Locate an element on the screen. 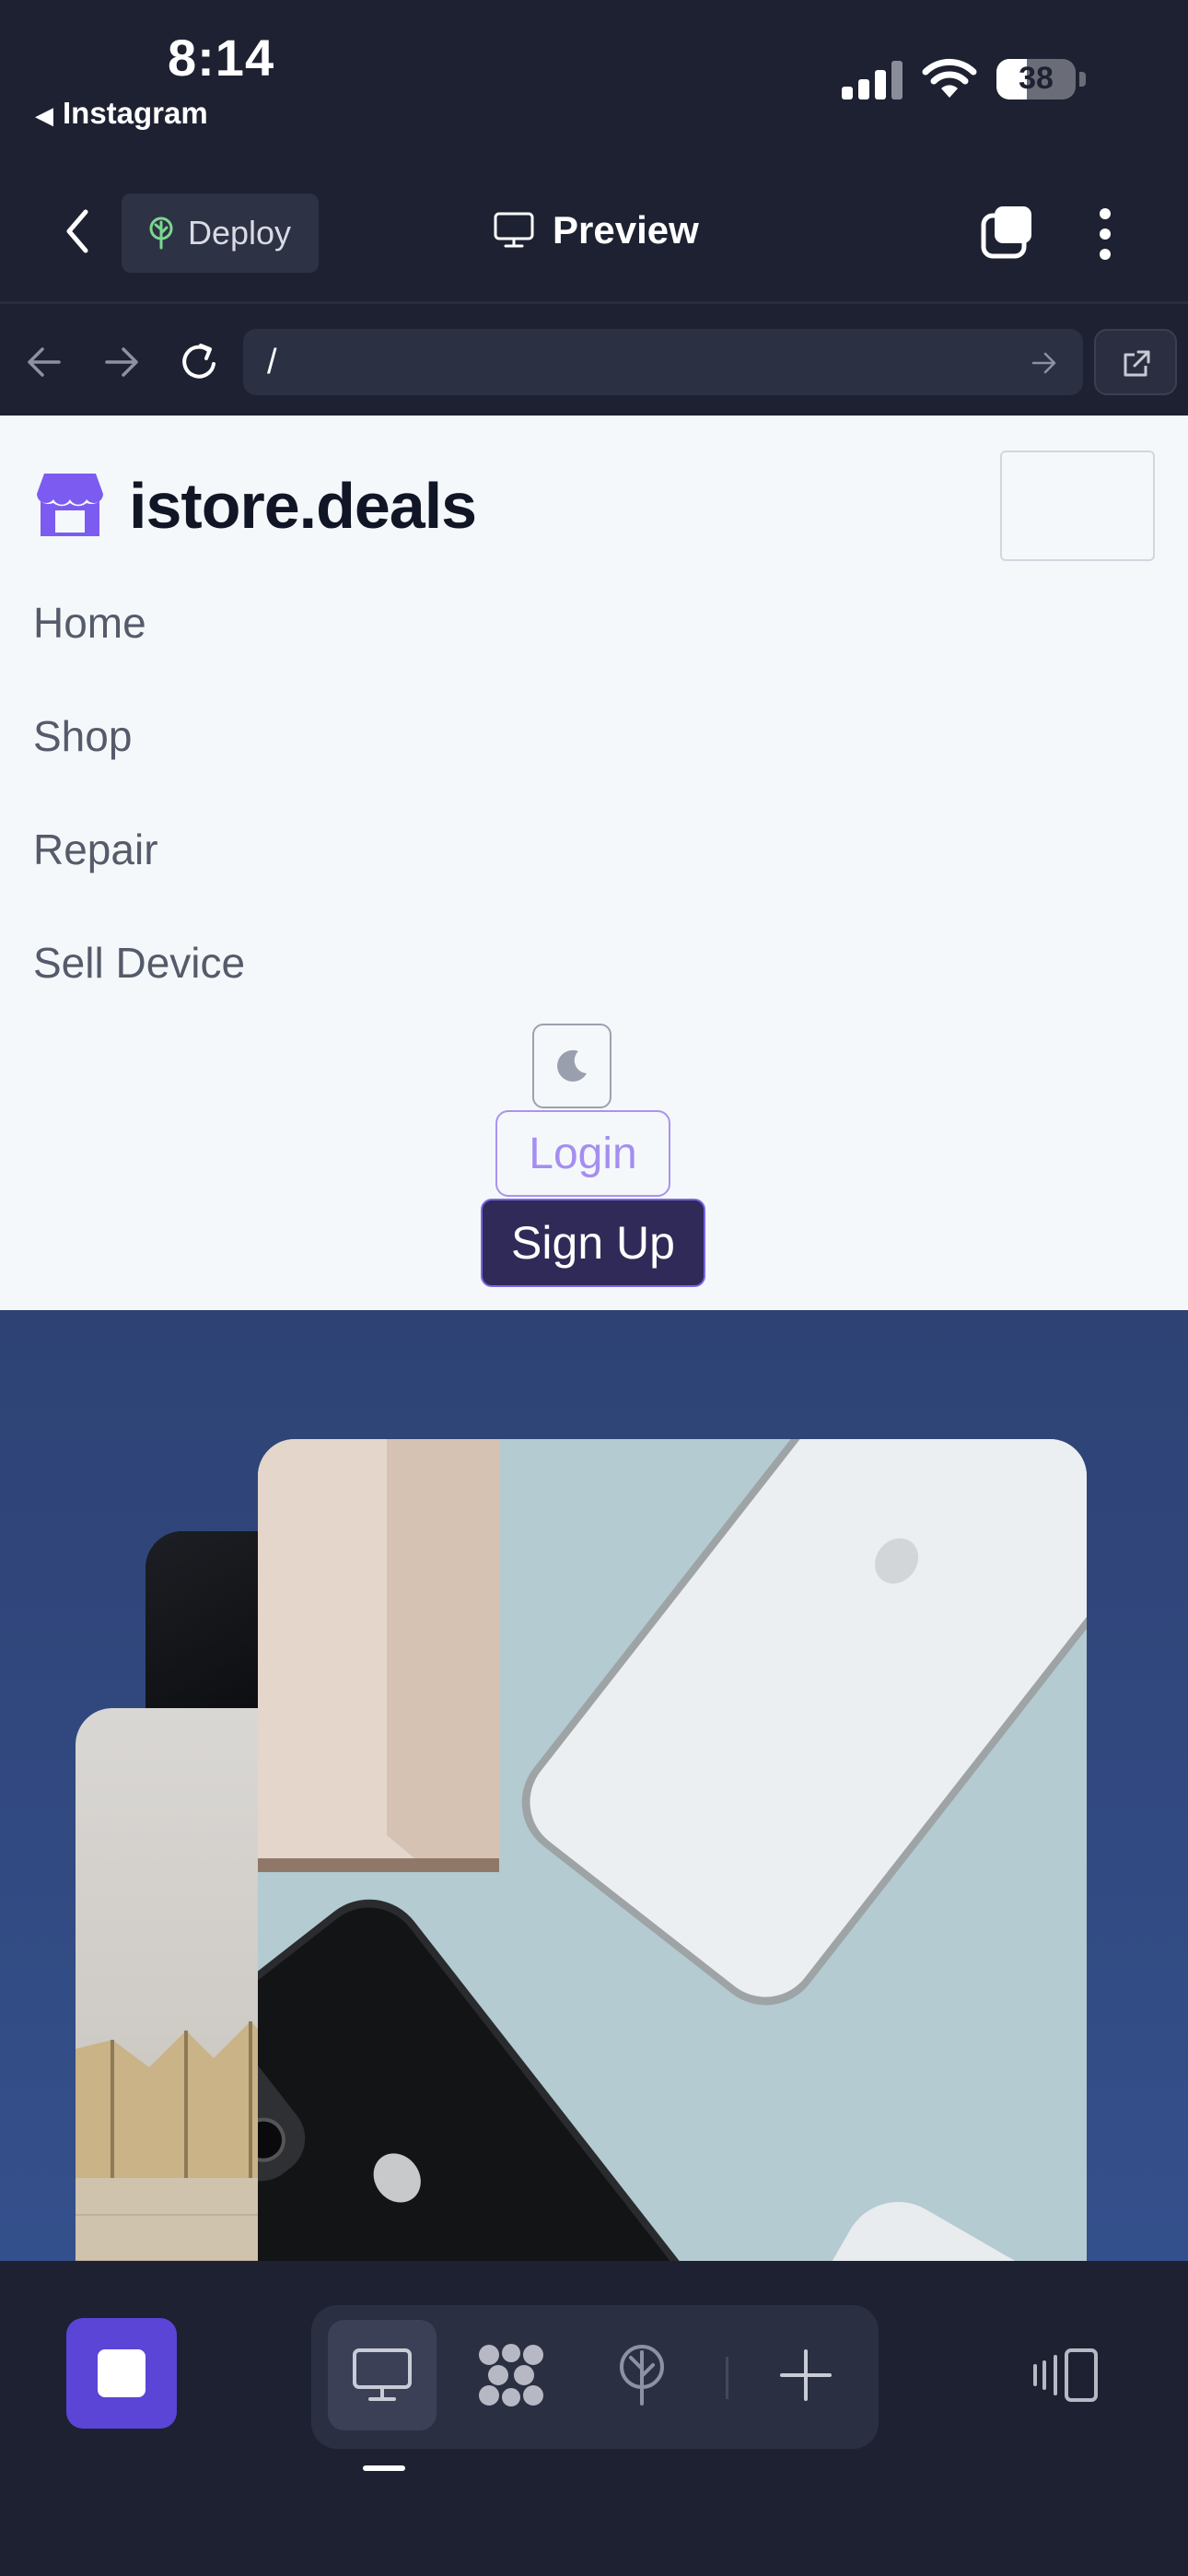 The image size is (1188, 2576). nav-sell-device: Sell Device is located at coordinates (139, 963).